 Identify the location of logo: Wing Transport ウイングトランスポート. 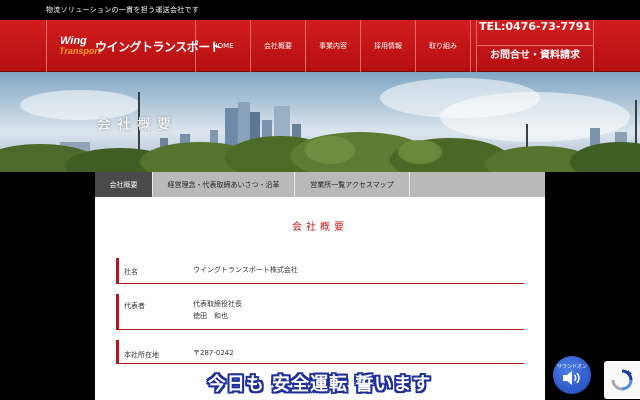
(134, 46).